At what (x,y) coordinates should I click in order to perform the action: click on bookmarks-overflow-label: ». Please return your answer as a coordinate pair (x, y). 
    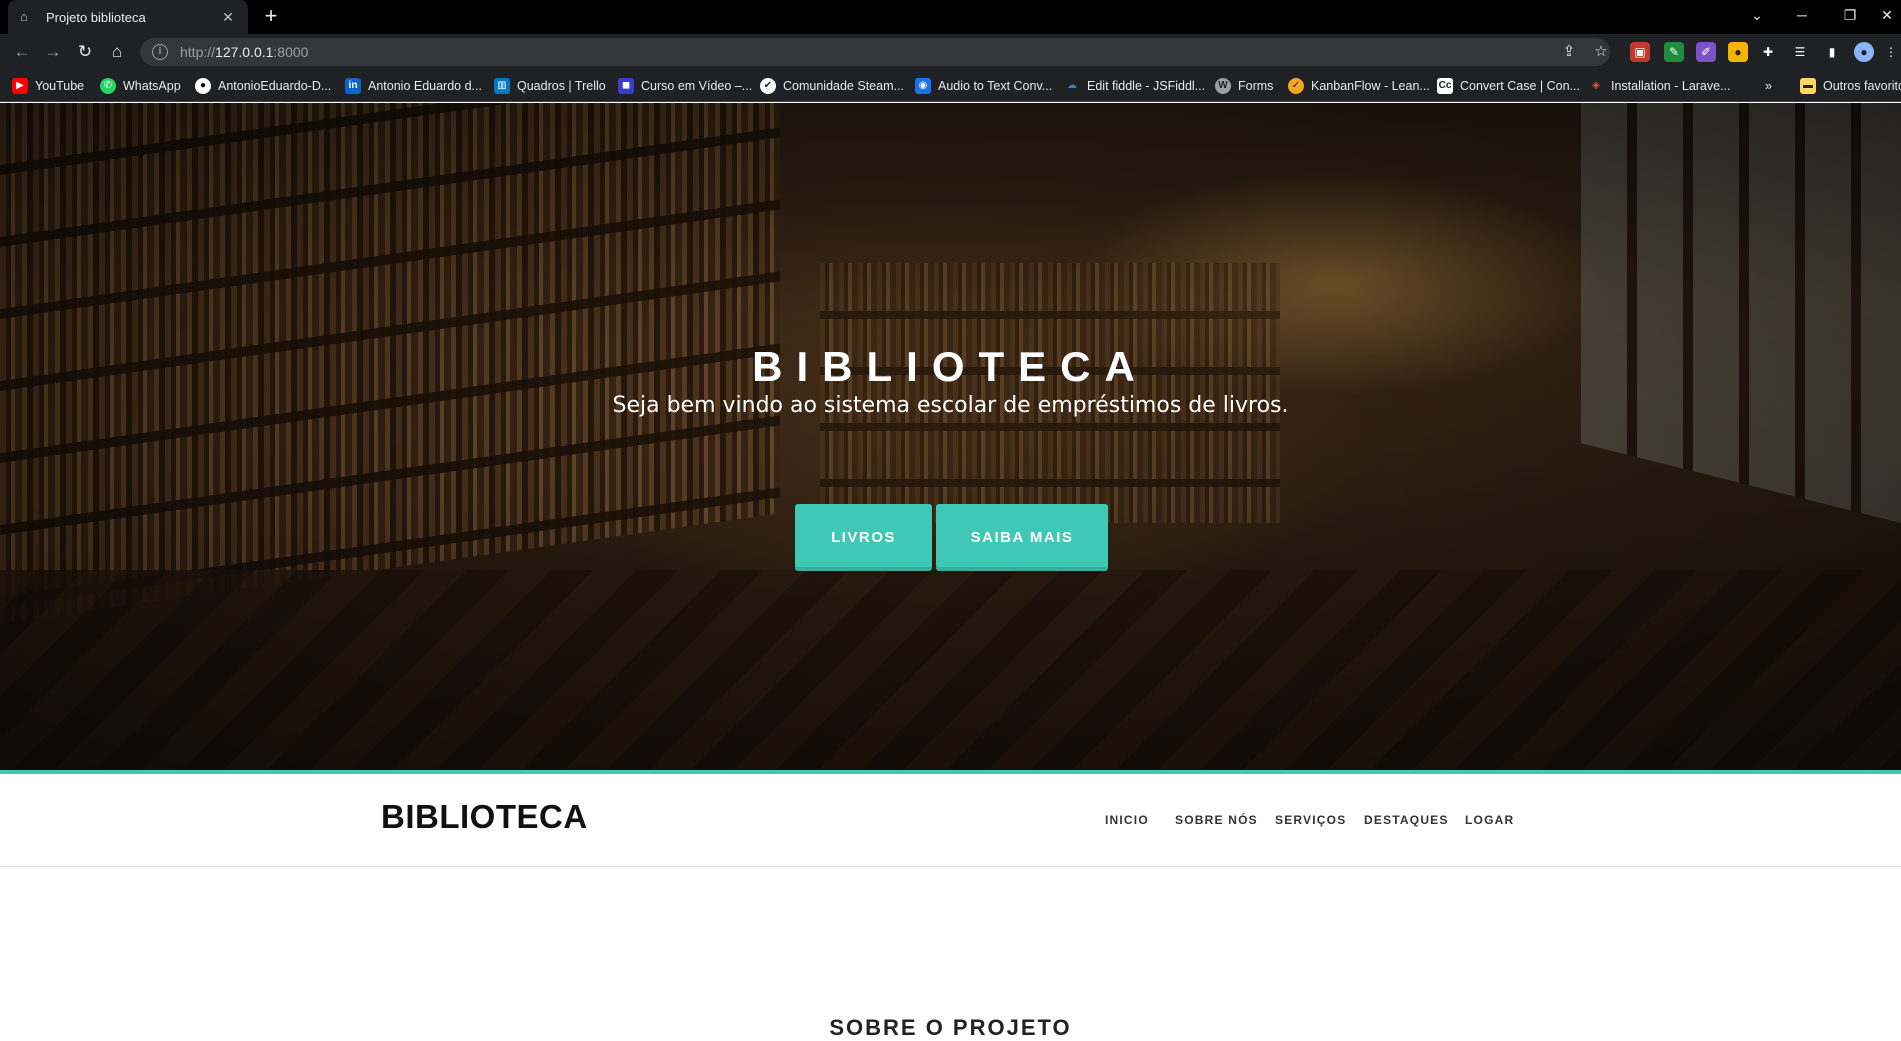
    Looking at the image, I should click on (1768, 86).